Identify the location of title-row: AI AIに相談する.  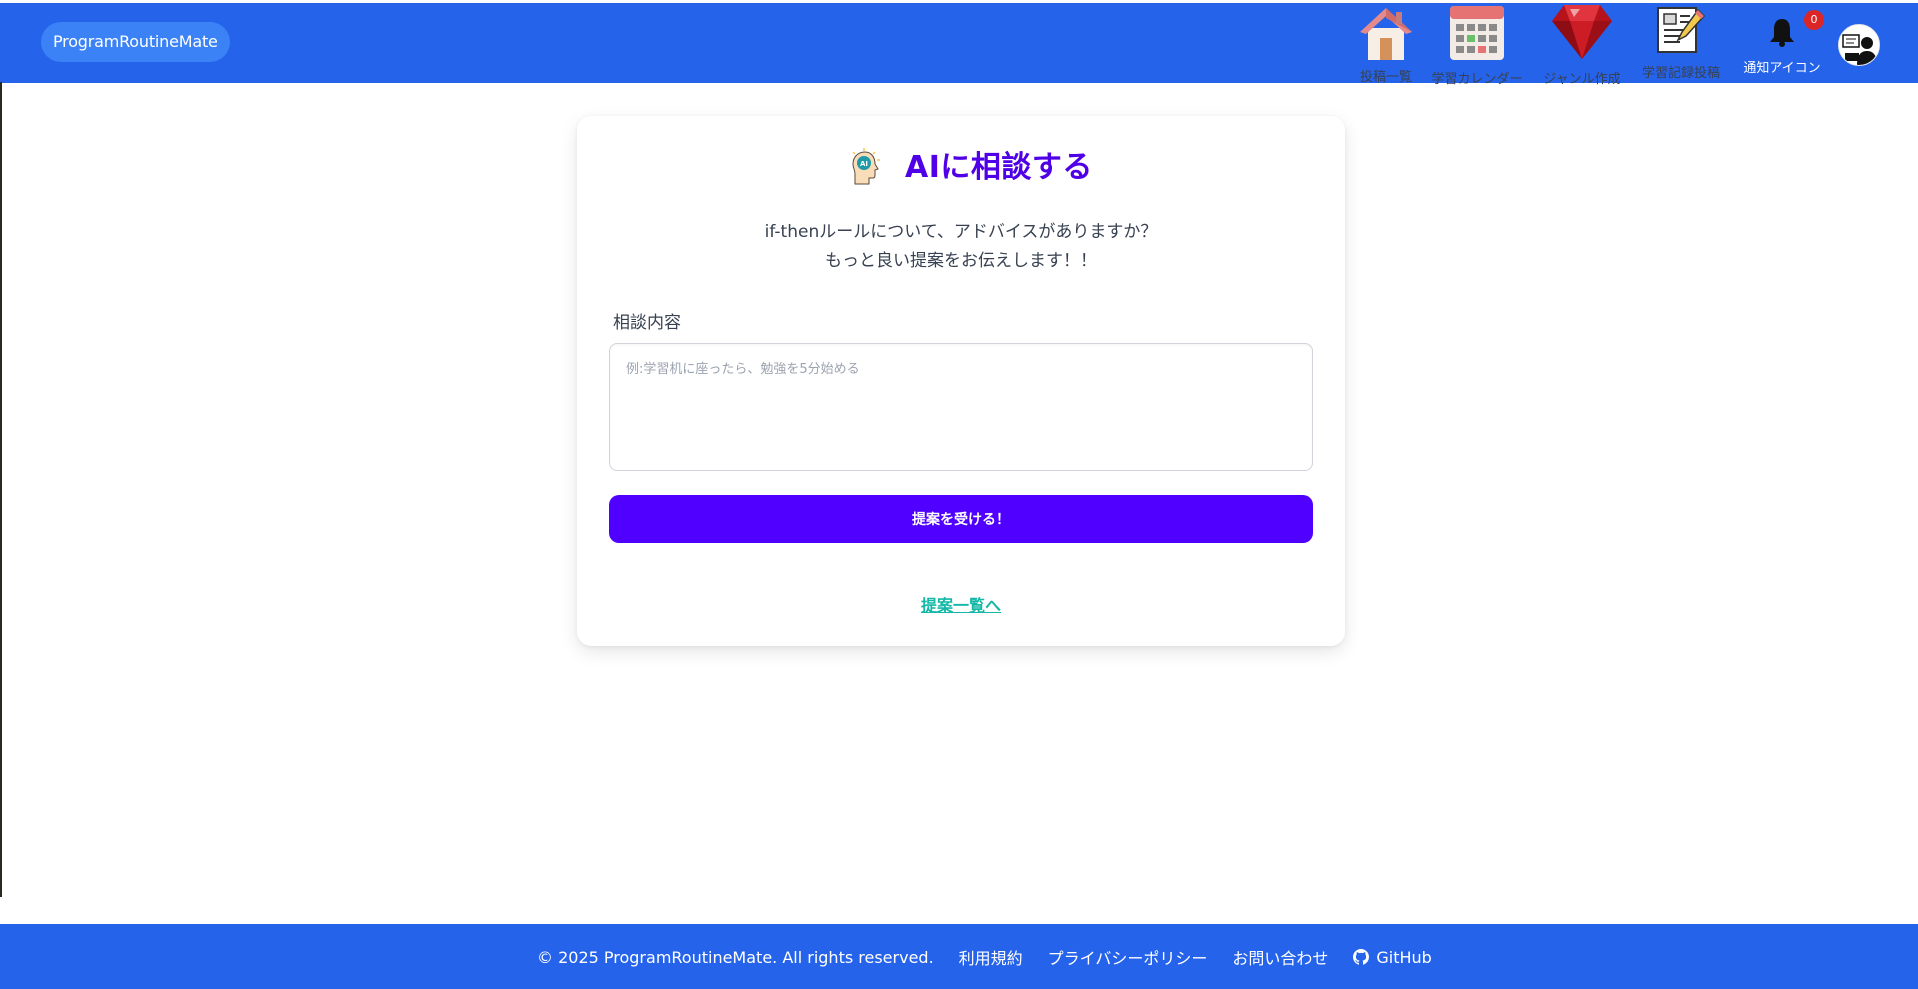
(961, 168).